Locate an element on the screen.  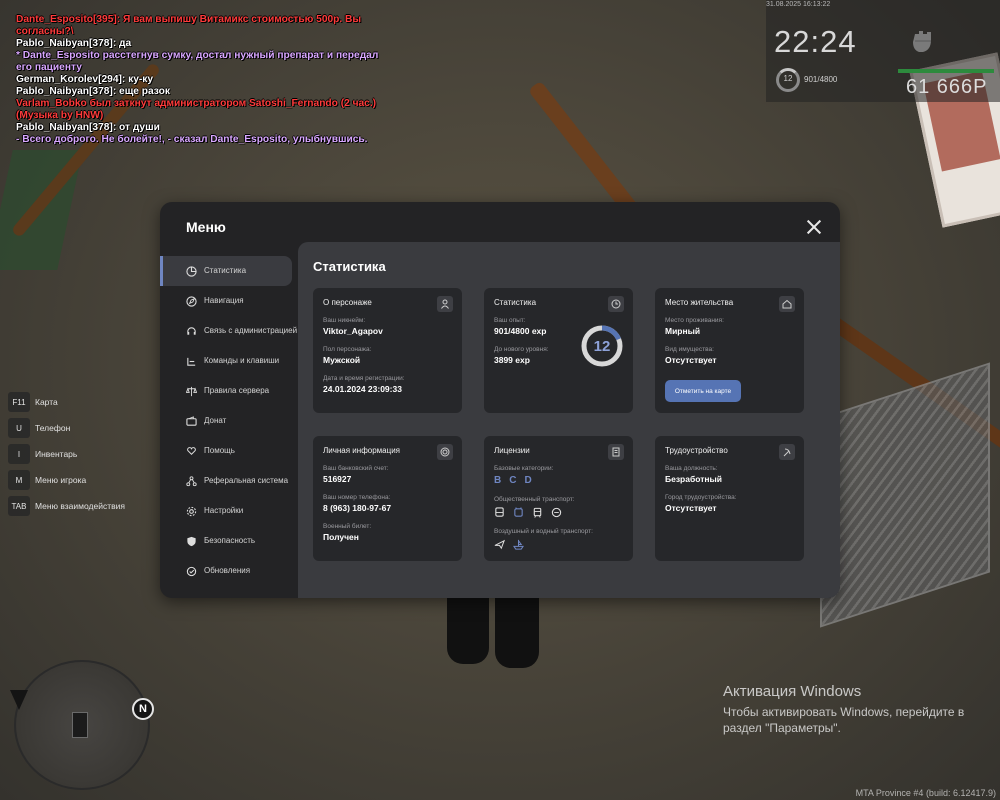
hands-heart-icon is located at coordinates (191, 450).